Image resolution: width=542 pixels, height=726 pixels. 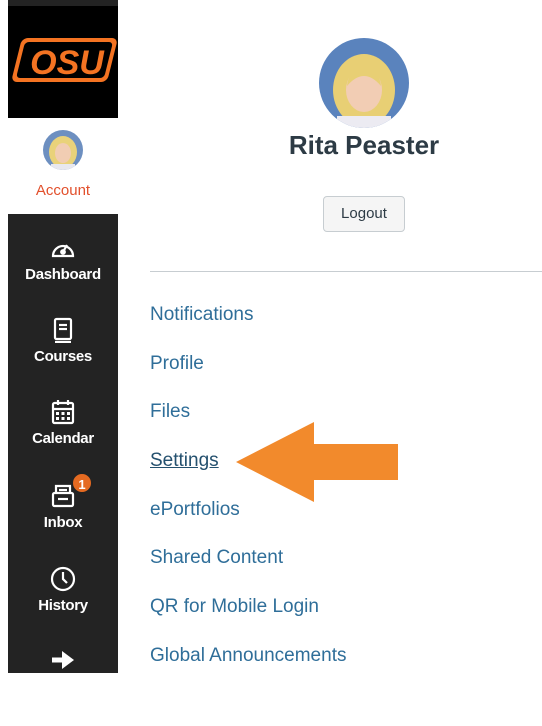 What do you see at coordinates (63, 685) in the screenshot?
I see `nav-item-logout-arrow` at bounding box center [63, 685].